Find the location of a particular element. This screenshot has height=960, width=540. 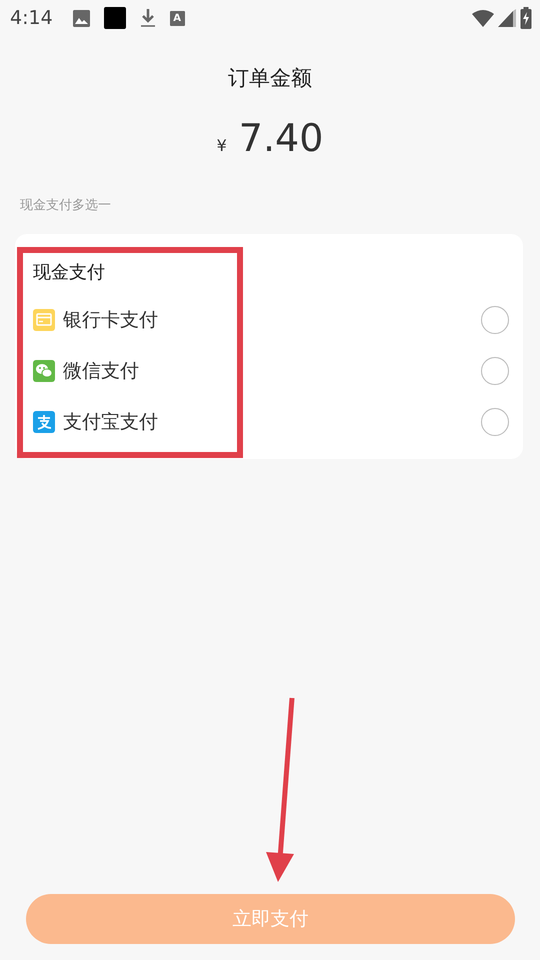

battery-icon is located at coordinates (526, 18).